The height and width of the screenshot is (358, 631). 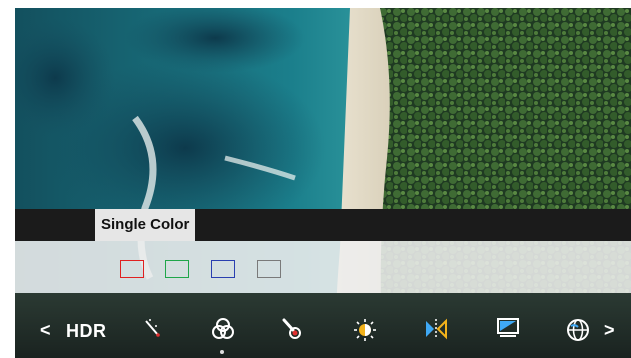 What do you see at coordinates (269, 269) in the screenshot?
I see `swatch-gray` at bounding box center [269, 269].